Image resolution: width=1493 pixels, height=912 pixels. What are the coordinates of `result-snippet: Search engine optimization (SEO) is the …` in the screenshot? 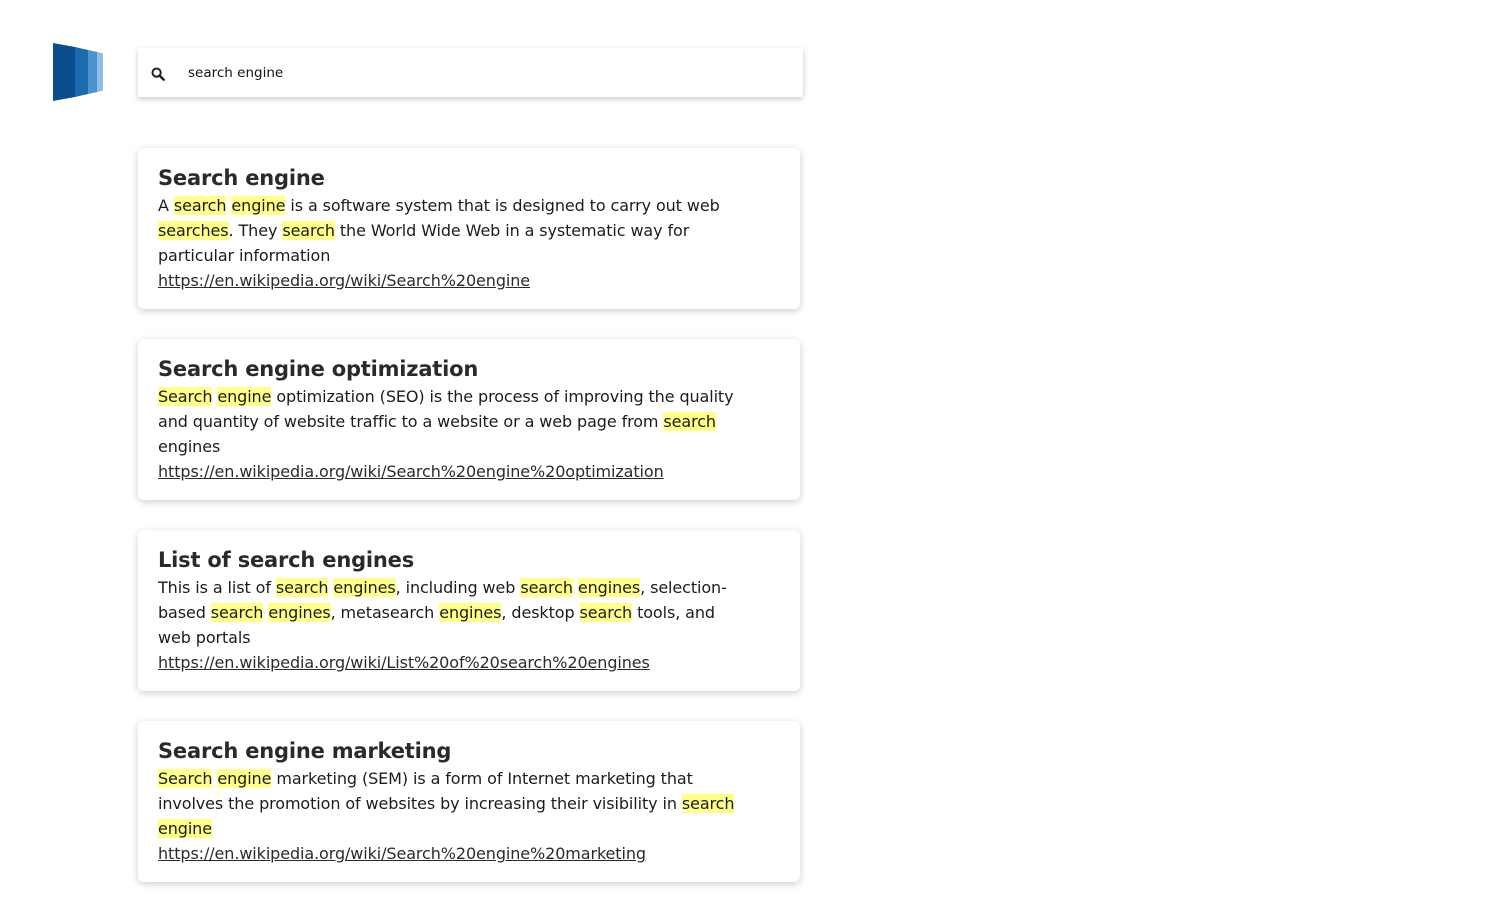 It's located at (448, 421).